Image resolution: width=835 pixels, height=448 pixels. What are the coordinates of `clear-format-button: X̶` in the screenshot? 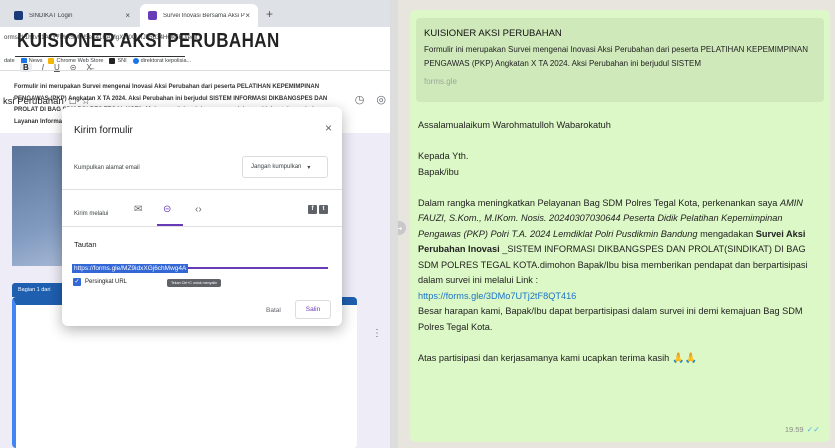 It's located at (89, 67).